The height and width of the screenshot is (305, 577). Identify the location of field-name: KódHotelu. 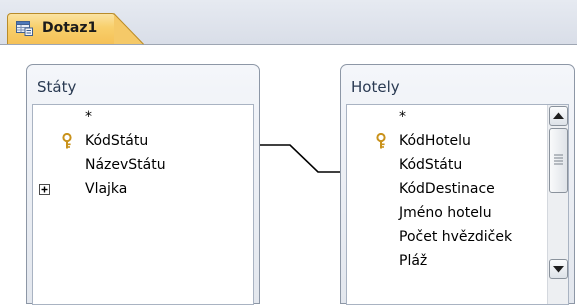
(435, 141).